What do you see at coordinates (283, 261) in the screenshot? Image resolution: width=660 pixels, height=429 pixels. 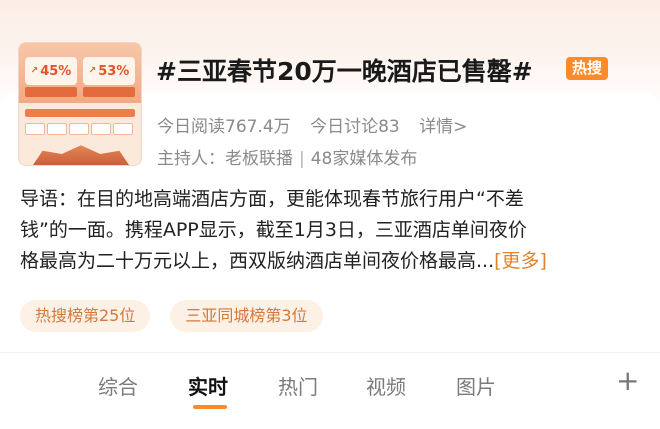 I see `guide-line-3: 格最高为二十万元以上，西双版纳酒店单间夜价格最高...[更多]` at bounding box center [283, 261].